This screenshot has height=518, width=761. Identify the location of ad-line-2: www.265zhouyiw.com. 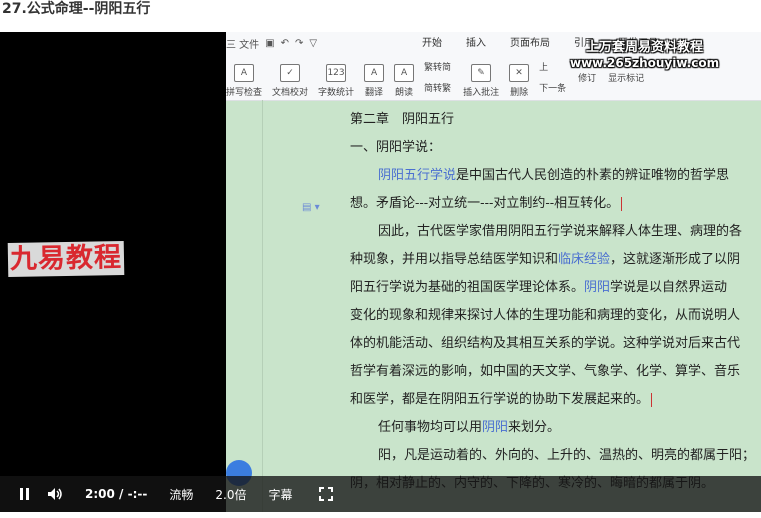
(645, 63).